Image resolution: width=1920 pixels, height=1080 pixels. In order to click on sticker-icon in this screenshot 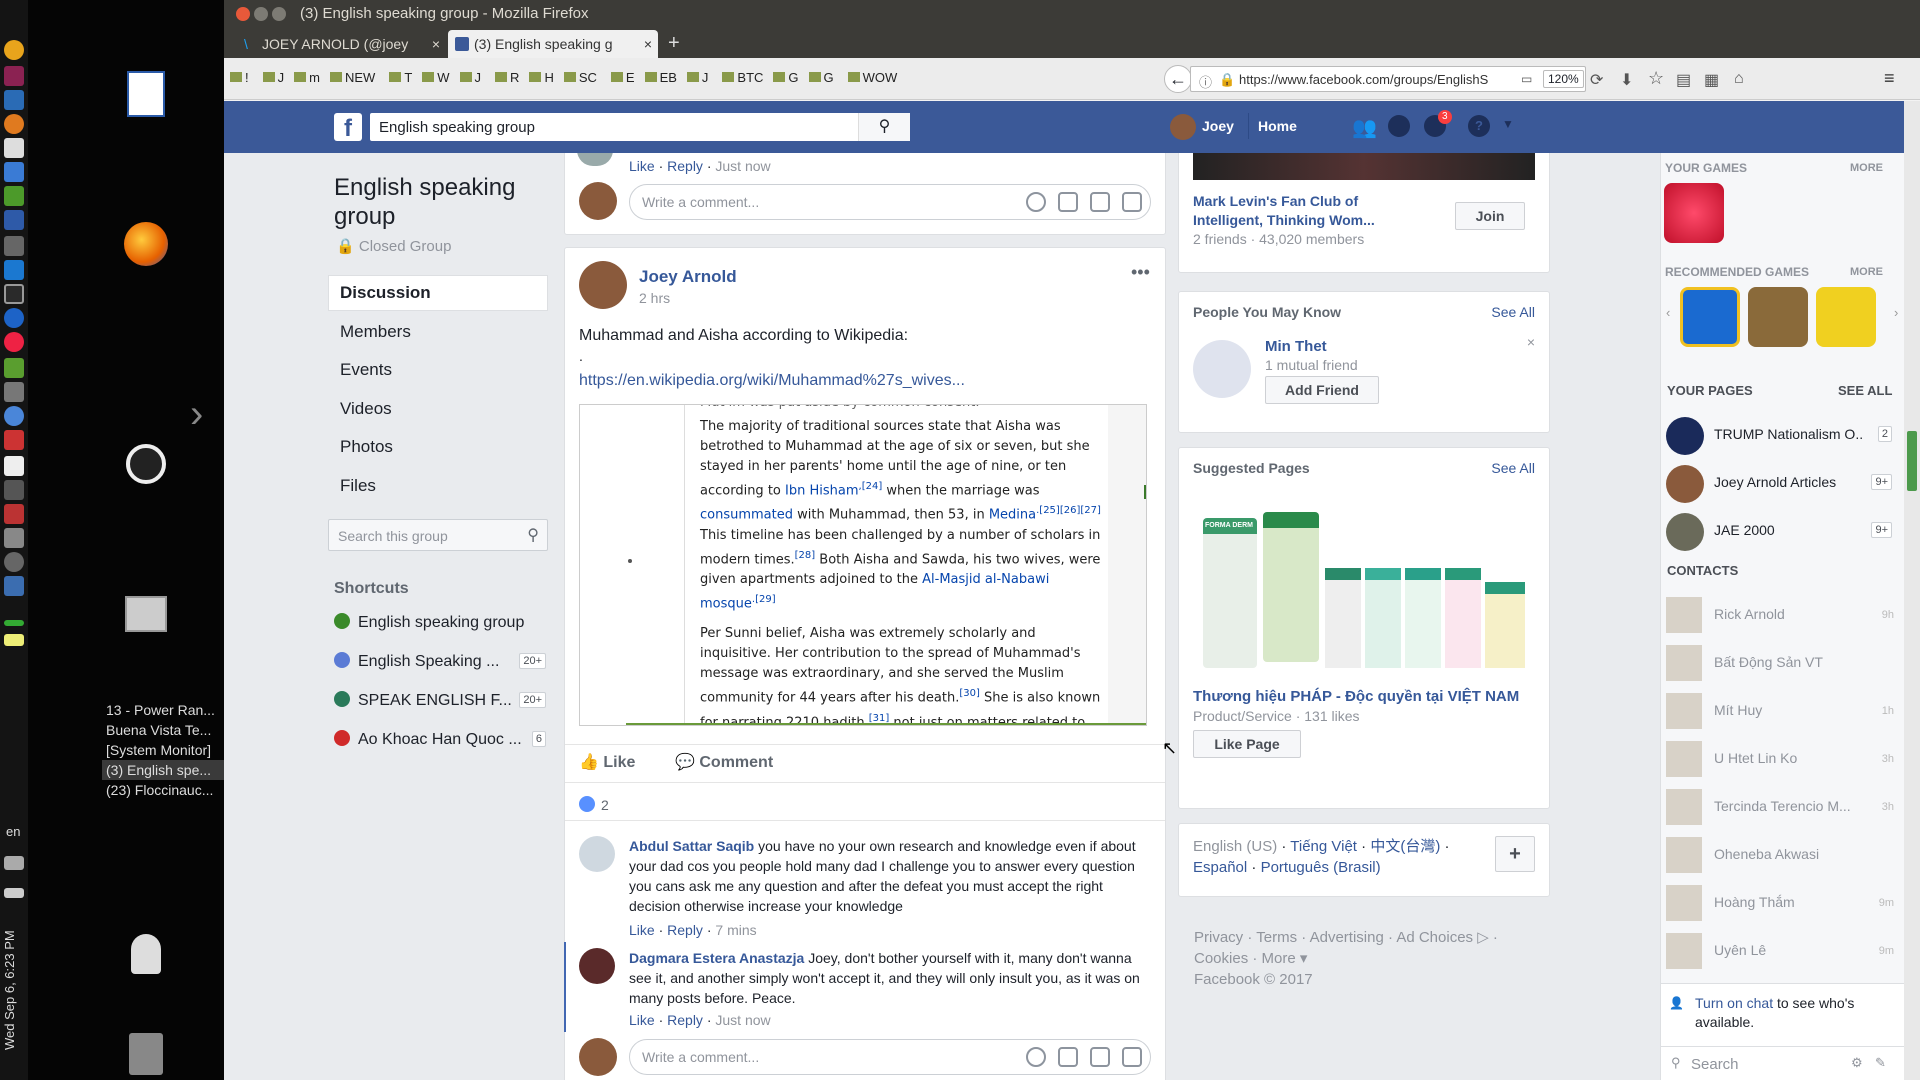, I will do `click(1132, 1057)`.